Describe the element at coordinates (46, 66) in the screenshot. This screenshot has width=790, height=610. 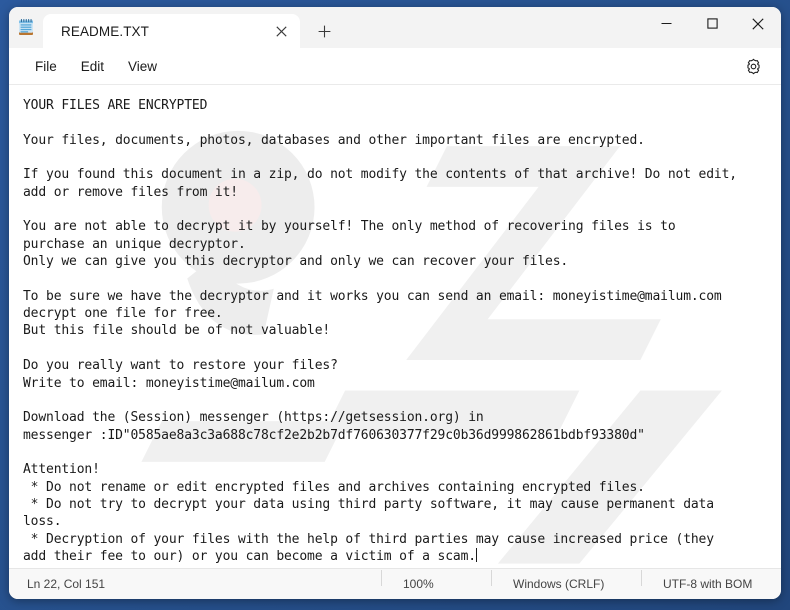
I see `menu-item-file: File` at that location.